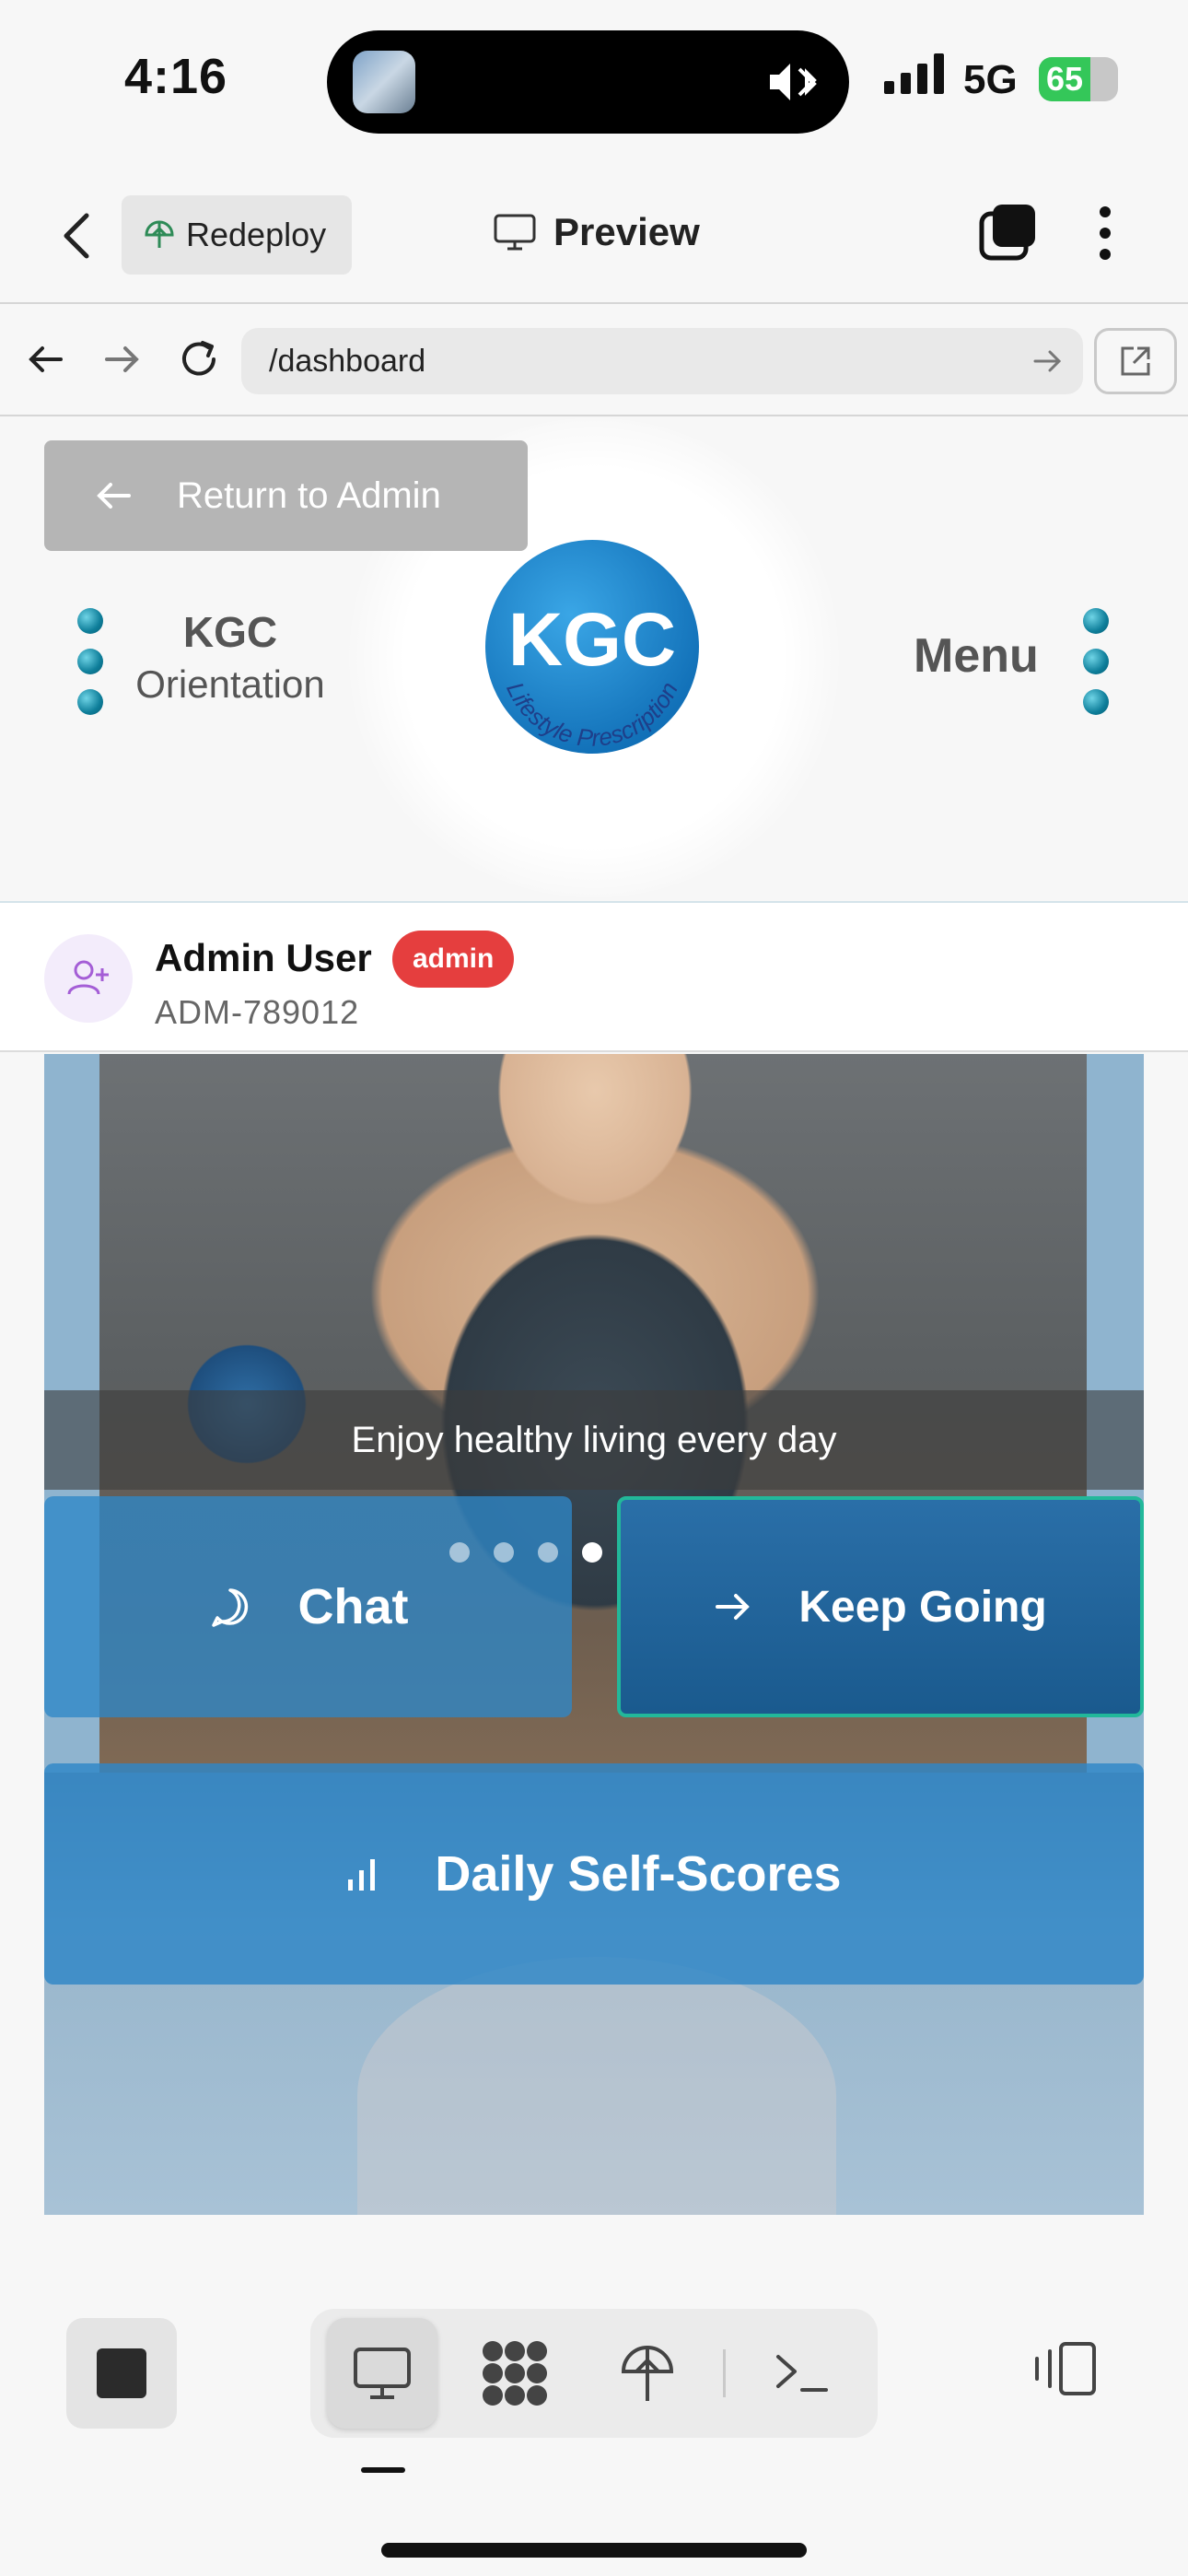 The height and width of the screenshot is (2576, 1188). Describe the element at coordinates (453, 960) in the screenshot. I see `role-badge: admin` at that location.